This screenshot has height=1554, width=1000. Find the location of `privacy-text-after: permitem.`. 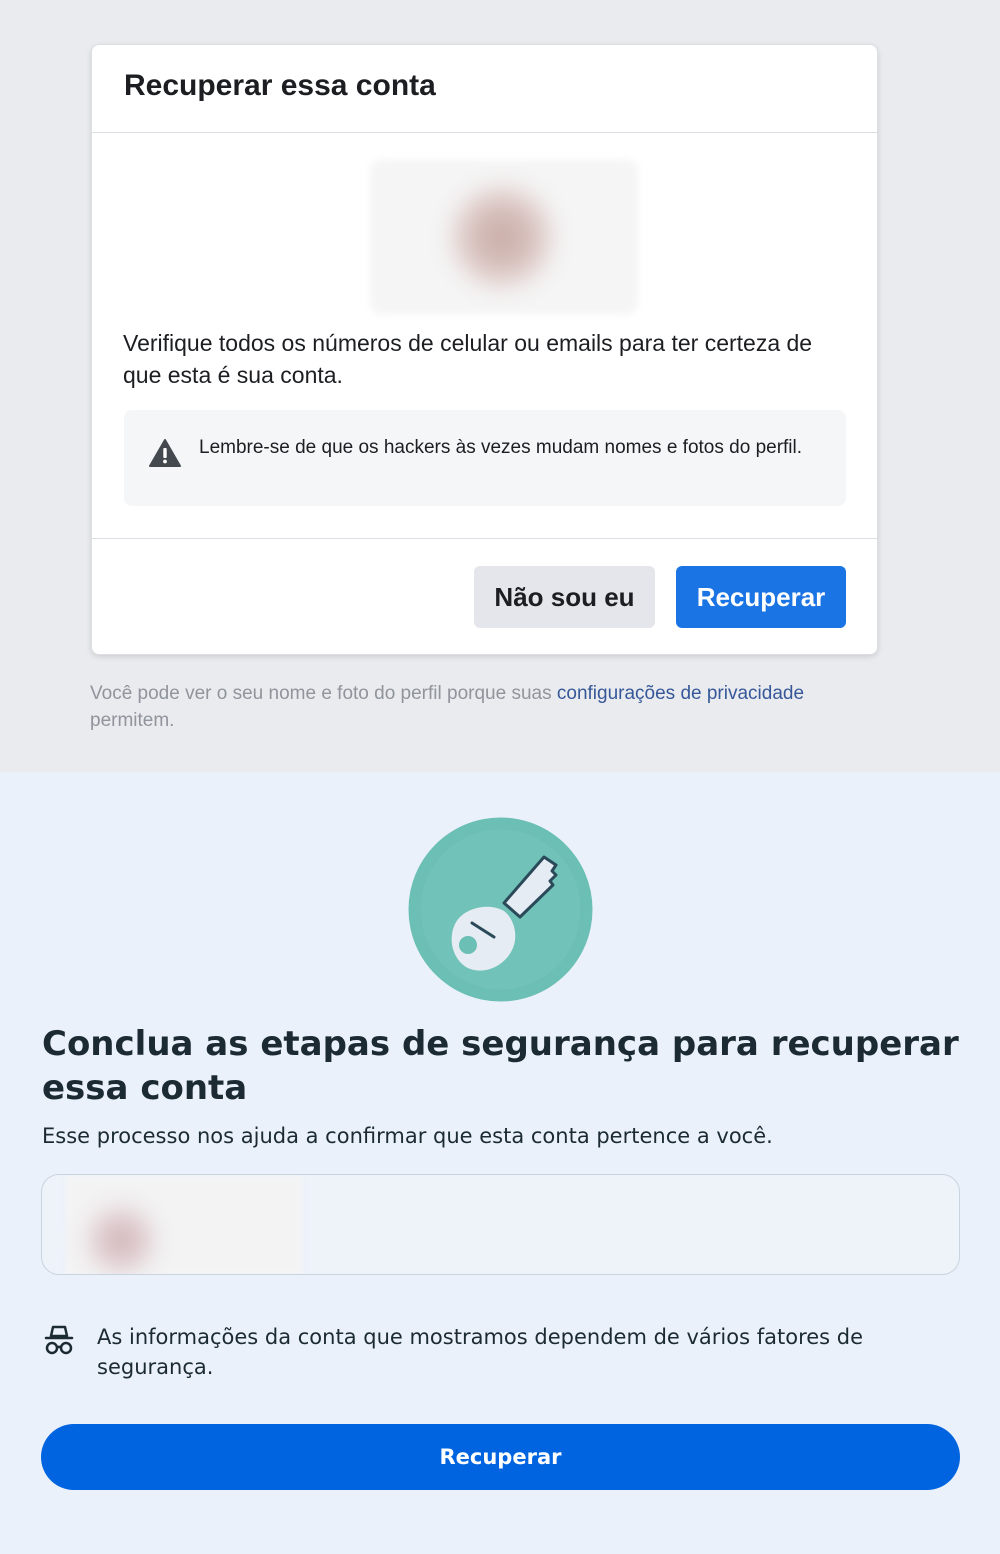

privacy-text-after: permitem. is located at coordinates (132, 720).